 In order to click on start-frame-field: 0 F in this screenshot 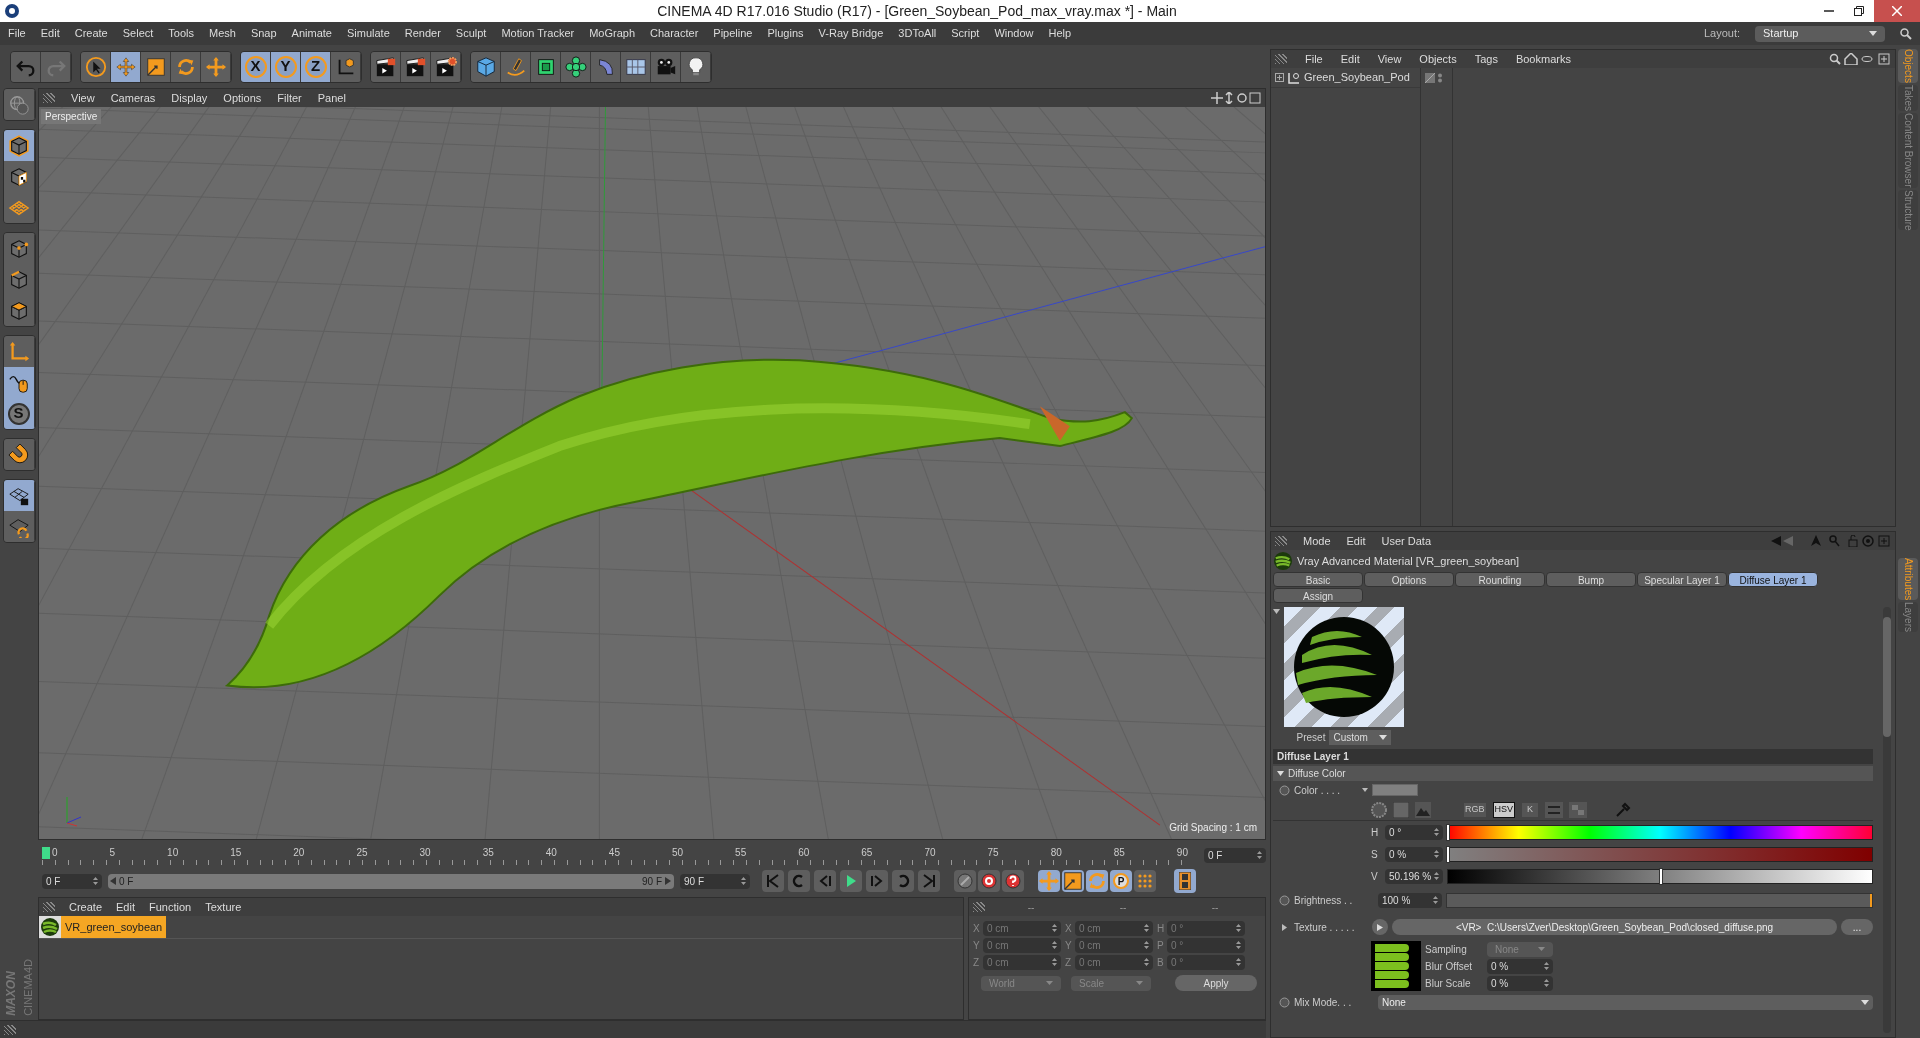, I will do `click(72, 881)`.